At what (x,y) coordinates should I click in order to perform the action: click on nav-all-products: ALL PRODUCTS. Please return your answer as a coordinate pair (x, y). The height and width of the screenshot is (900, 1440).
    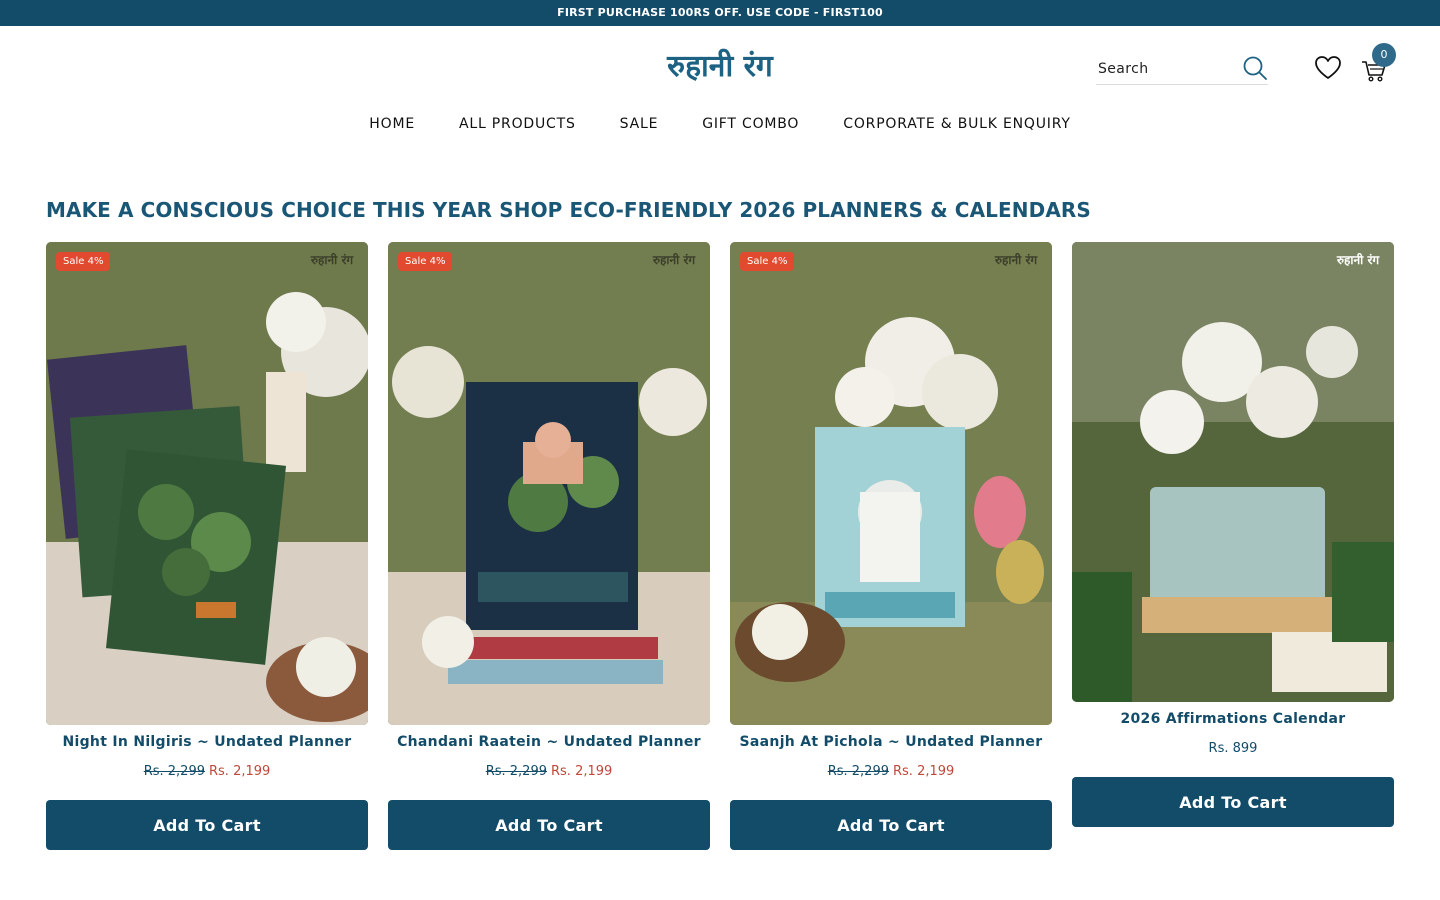
    Looking at the image, I should click on (517, 124).